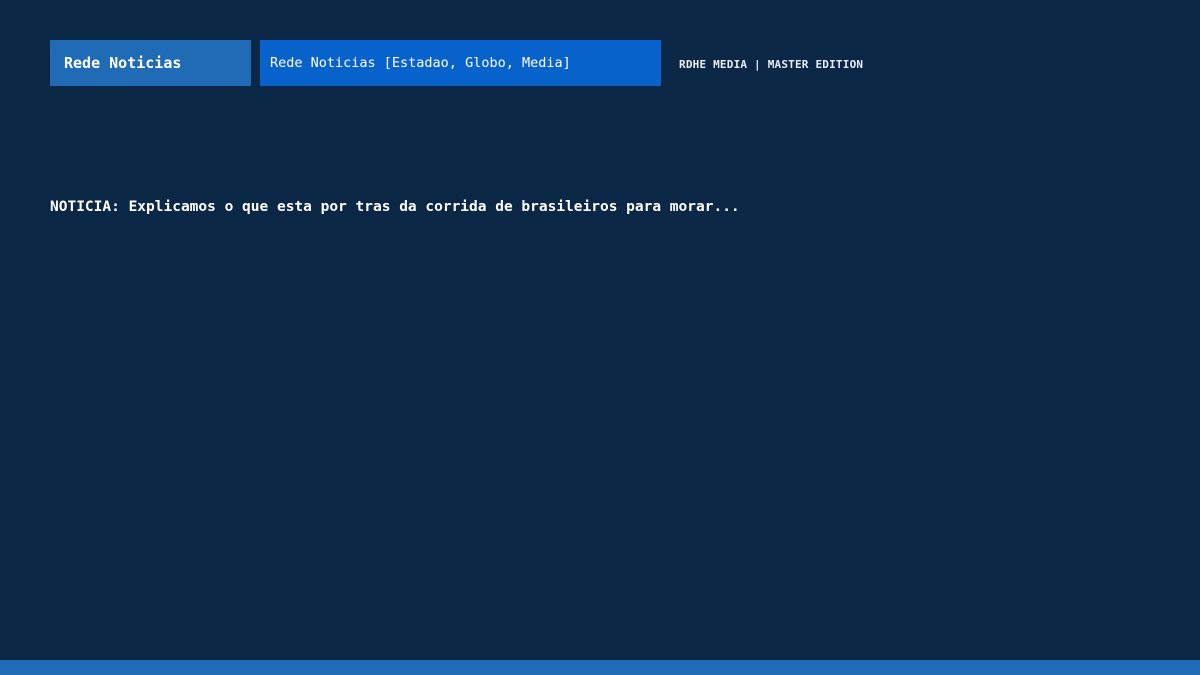 The height and width of the screenshot is (675, 1200). Describe the element at coordinates (771, 64) in the screenshot. I see `edition-label: RDHE MEDIA | MASTER EDITION` at that location.